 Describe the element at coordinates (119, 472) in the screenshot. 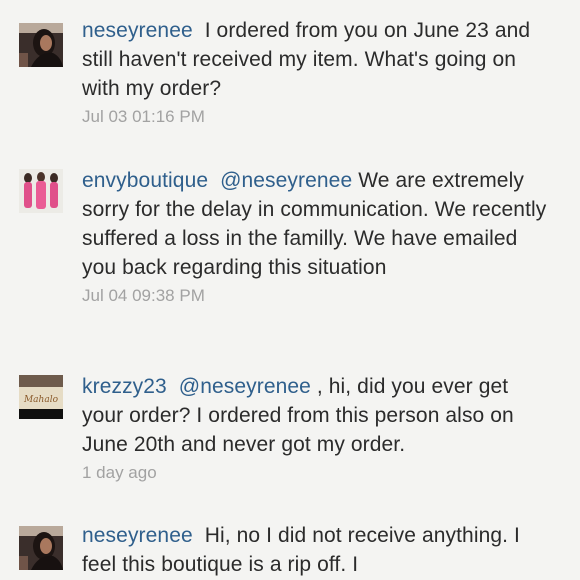

I see `comment-timestamp: 1 day ago` at that location.